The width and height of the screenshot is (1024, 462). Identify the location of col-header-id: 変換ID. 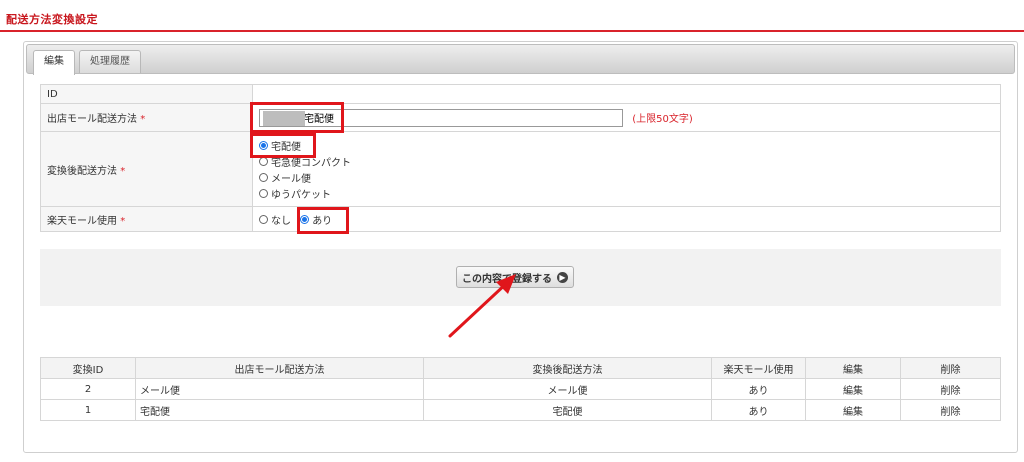
(88, 368).